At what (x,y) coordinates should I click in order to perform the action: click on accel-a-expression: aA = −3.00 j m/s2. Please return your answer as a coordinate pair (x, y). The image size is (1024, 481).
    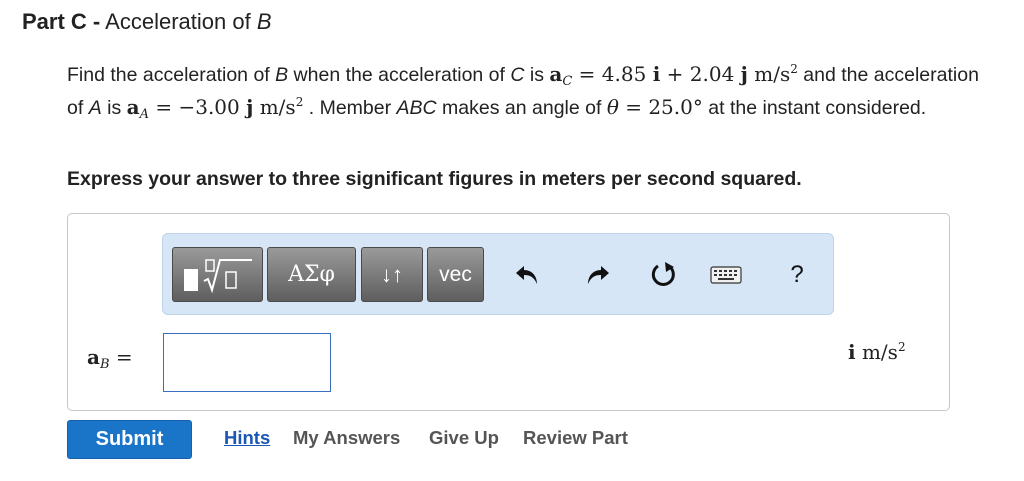
    Looking at the image, I should click on (215, 108).